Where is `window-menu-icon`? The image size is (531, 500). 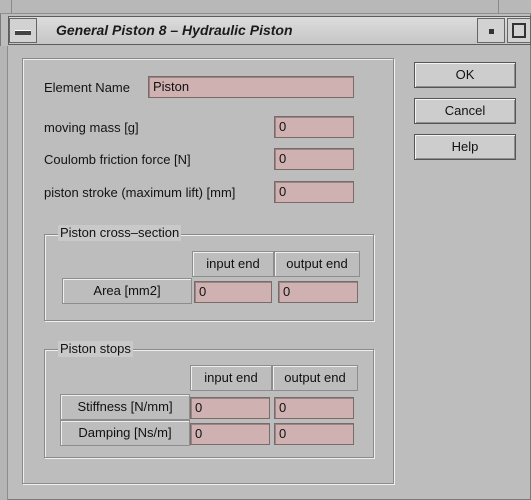 window-menu-icon is located at coordinates (23, 32).